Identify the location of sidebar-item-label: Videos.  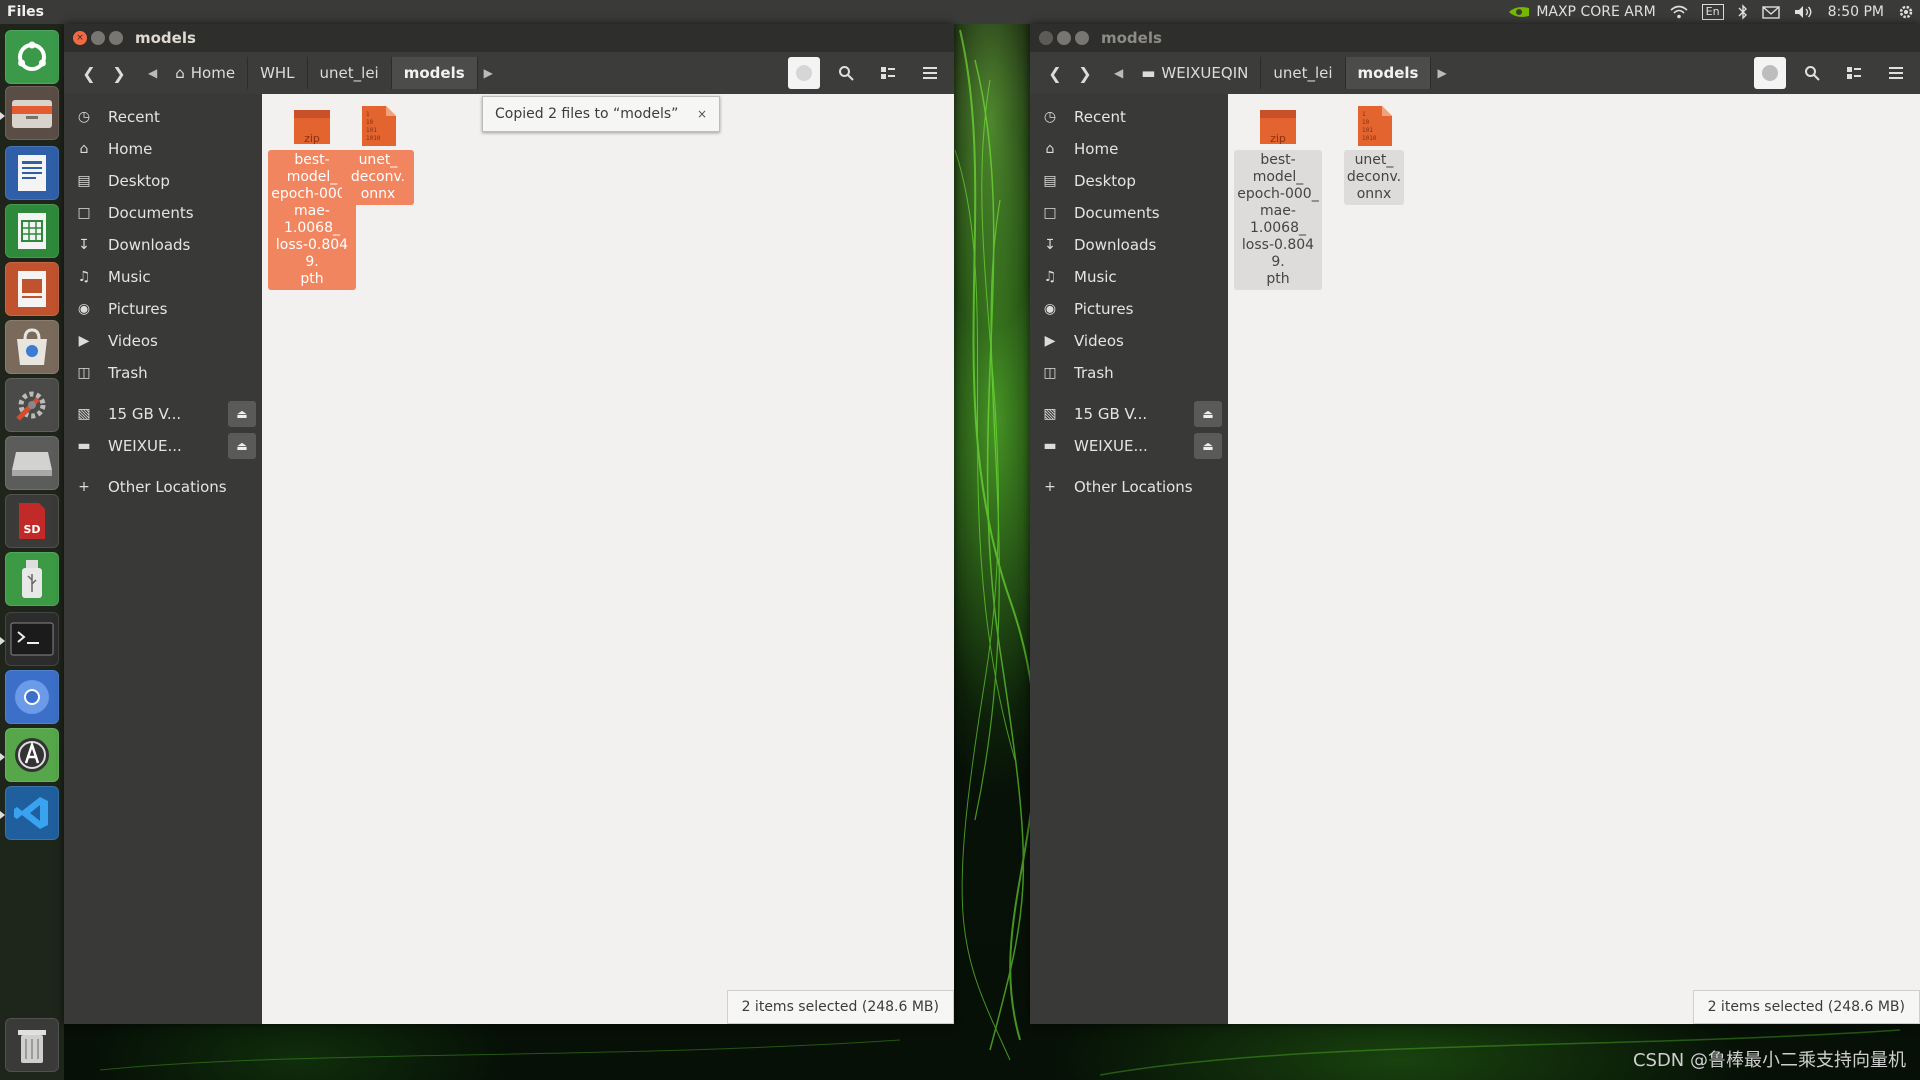
(1099, 341).